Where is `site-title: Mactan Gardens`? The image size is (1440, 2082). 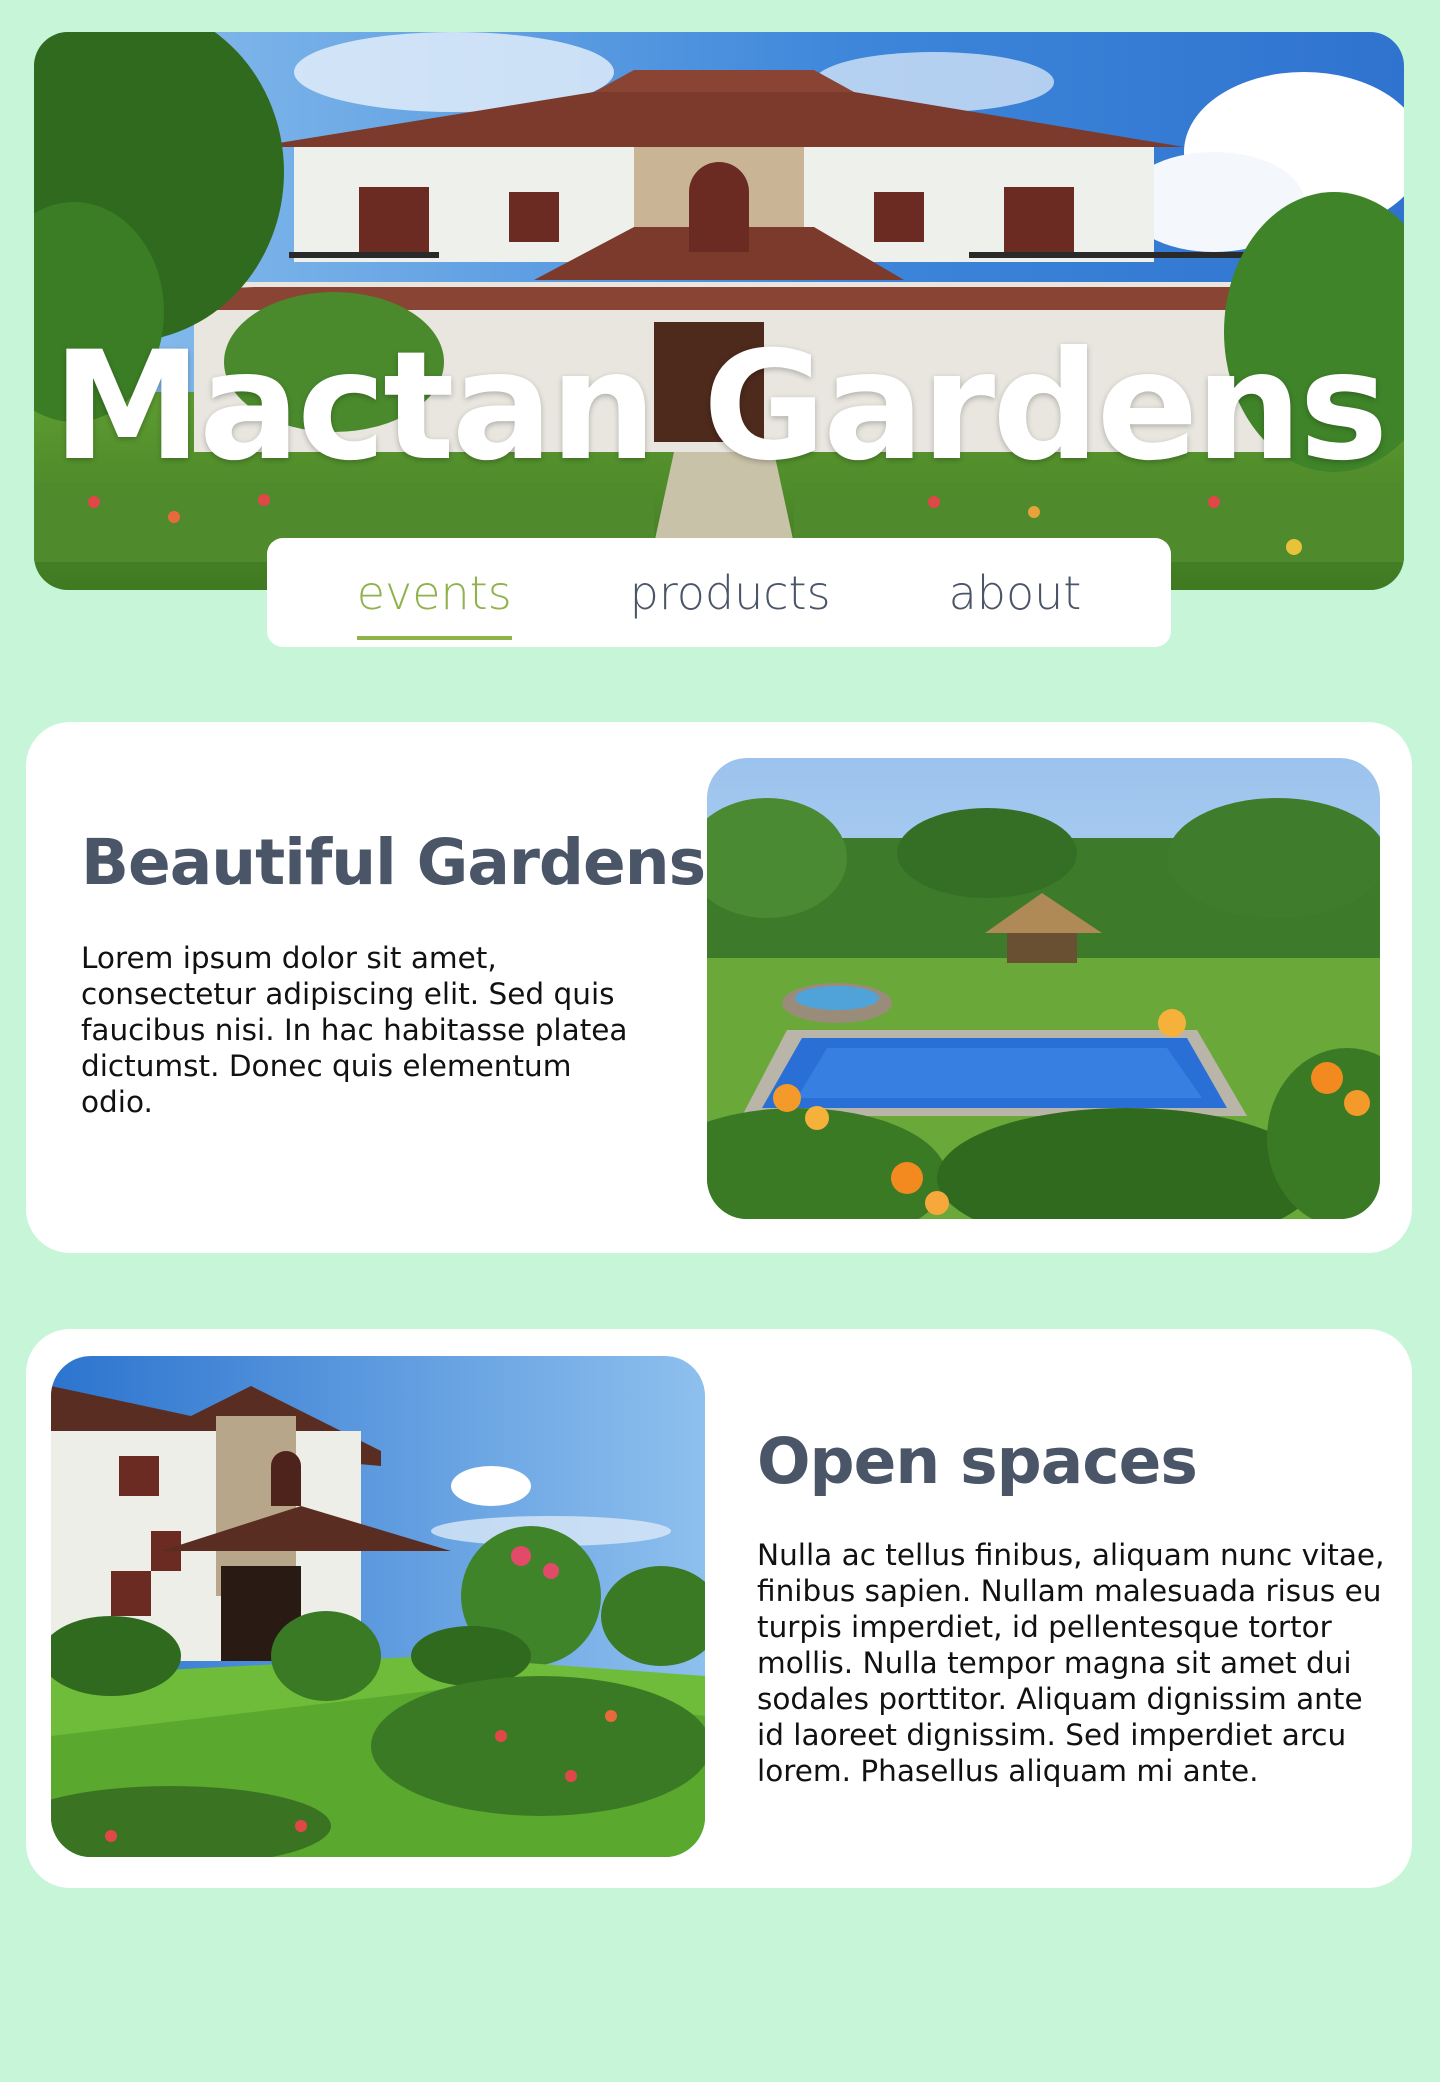 site-title: Mactan Gardens is located at coordinates (720, 407).